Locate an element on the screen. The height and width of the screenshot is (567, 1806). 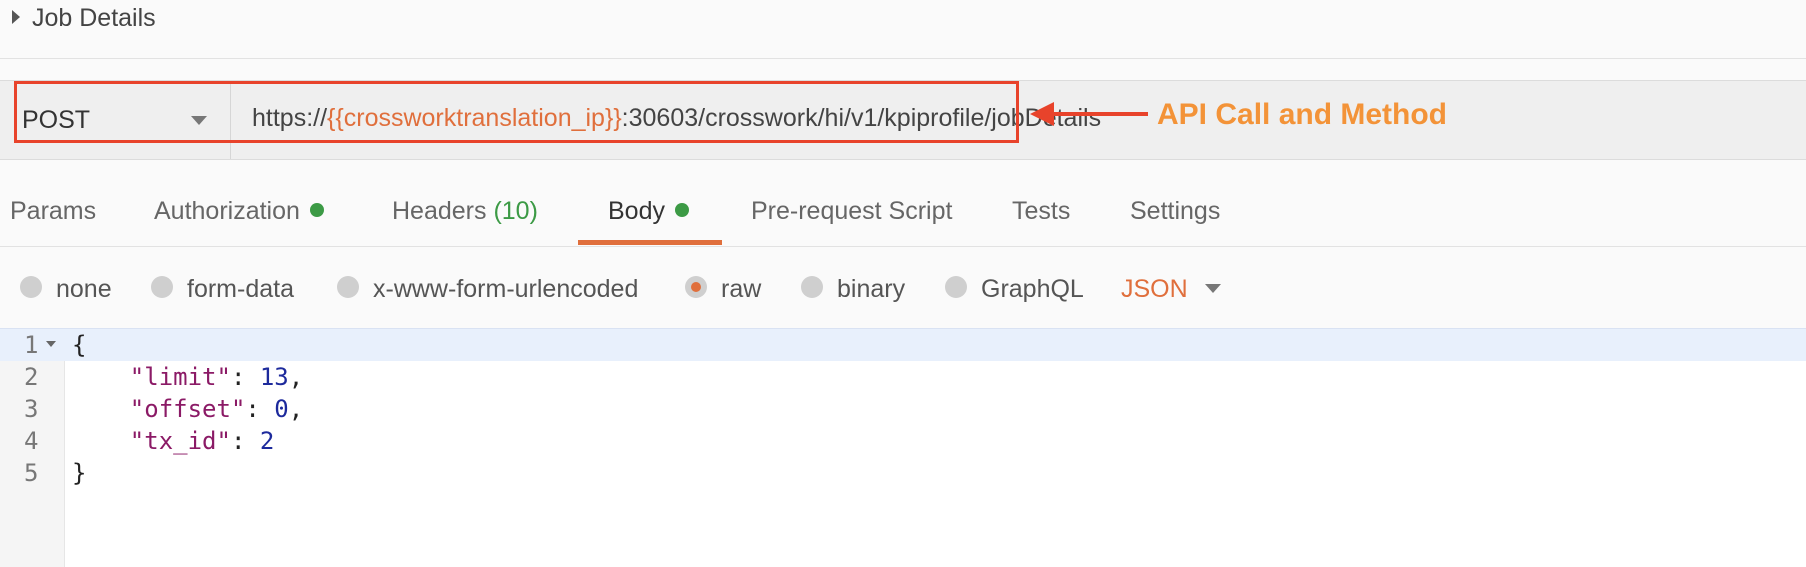
tab-label: Headers is located at coordinates (439, 211).